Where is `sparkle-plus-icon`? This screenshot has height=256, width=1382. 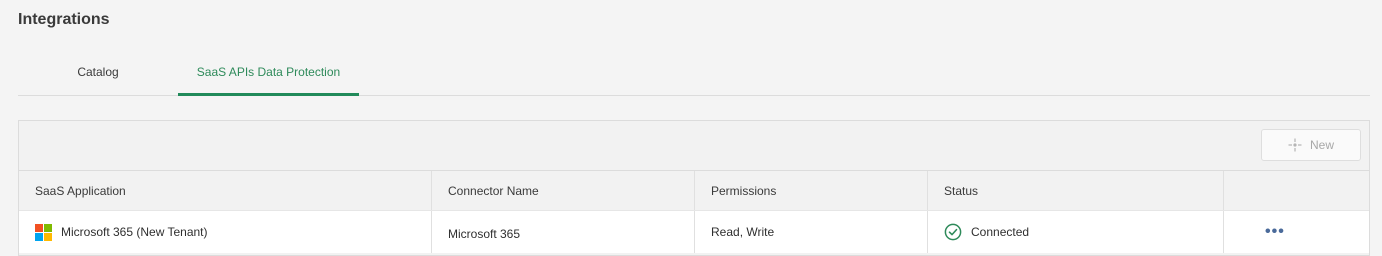 sparkle-plus-icon is located at coordinates (1295, 145).